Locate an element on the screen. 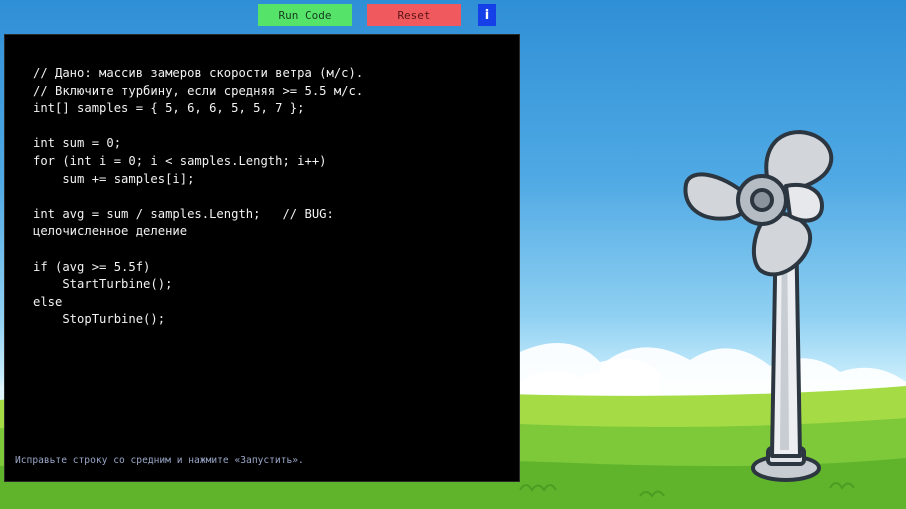 The width and height of the screenshot is (906, 509). run-code-button: Run Code is located at coordinates (305, 15).